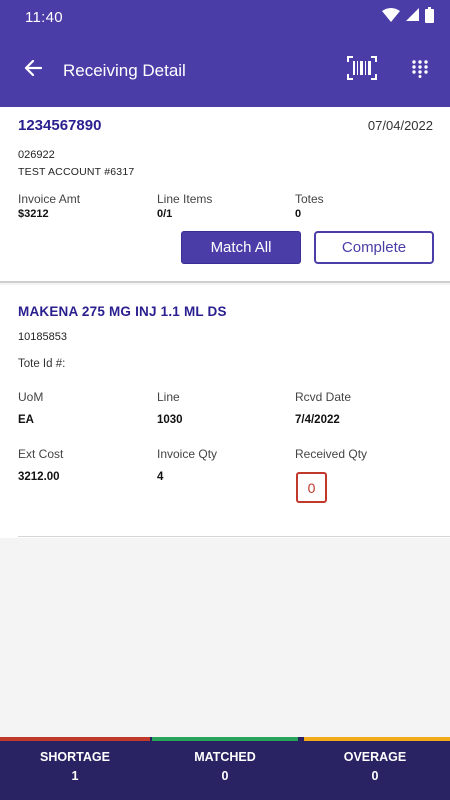  I want to click on received-date-value: 7/4/2022, so click(317, 420).